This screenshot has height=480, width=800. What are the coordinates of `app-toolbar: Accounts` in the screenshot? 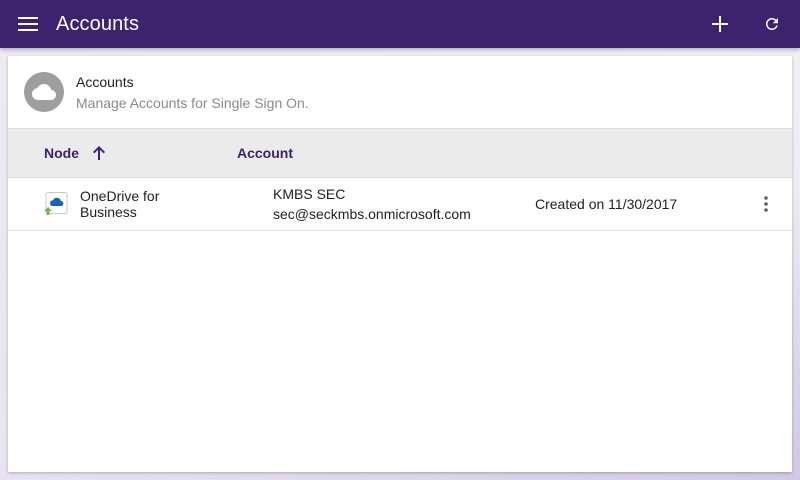 It's located at (400, 24).